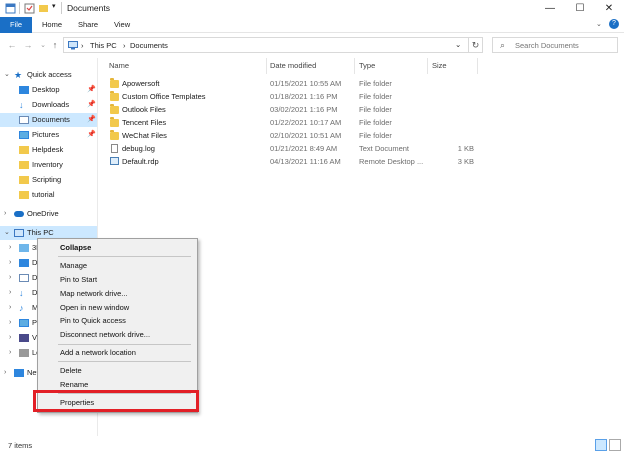 Image resolution: width=624 pixels, height=455 pixels. What do you see at coordinates (52, 25) in the screenshot?
I see `tab-home: Home` at bounding box center [52, 25].